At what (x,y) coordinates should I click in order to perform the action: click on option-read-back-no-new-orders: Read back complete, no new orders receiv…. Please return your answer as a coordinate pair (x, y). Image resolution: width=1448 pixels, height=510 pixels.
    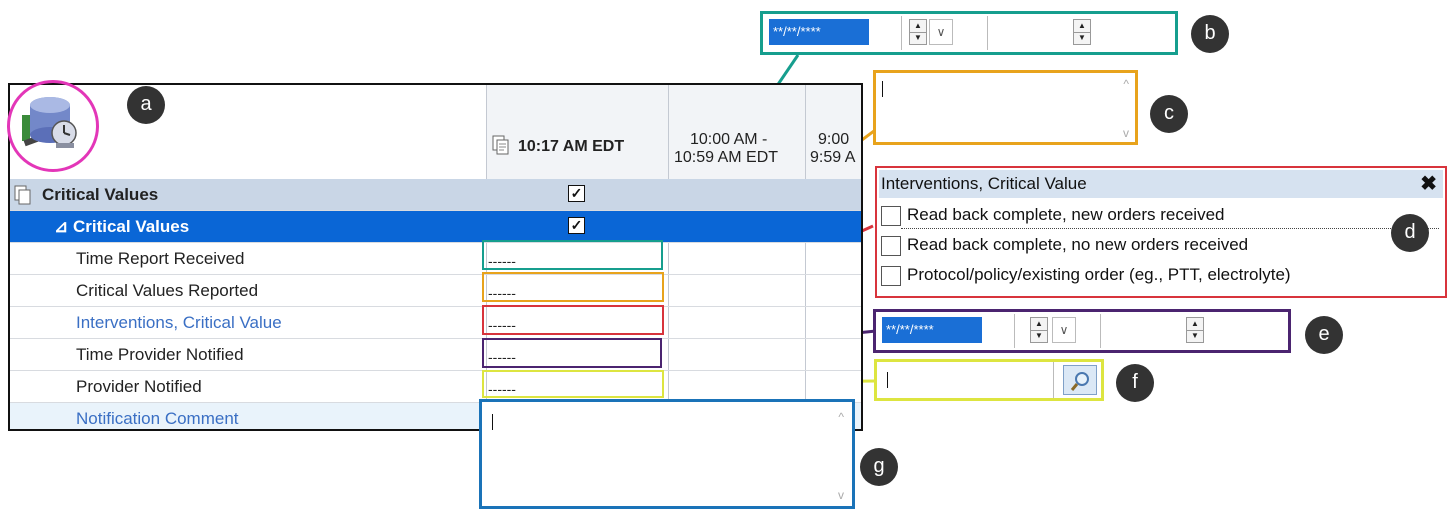
    Looking at the image, I should click on (1064, 245).